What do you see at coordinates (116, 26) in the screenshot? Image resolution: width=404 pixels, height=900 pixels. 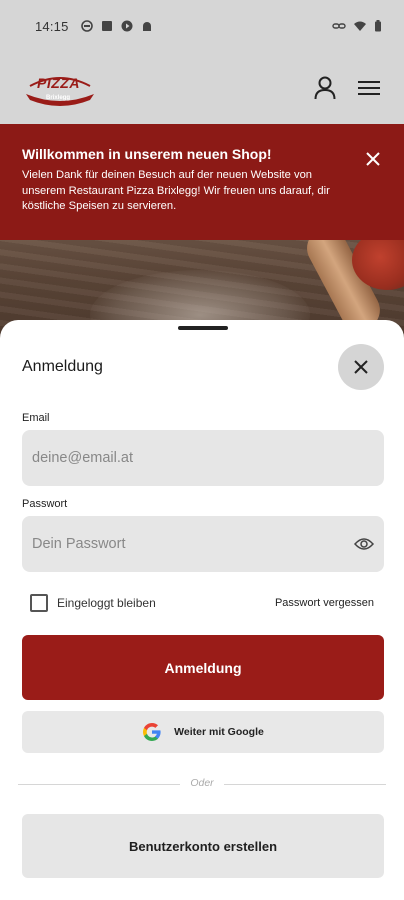 I see `notification-icons` at bounding box center [116, 26].